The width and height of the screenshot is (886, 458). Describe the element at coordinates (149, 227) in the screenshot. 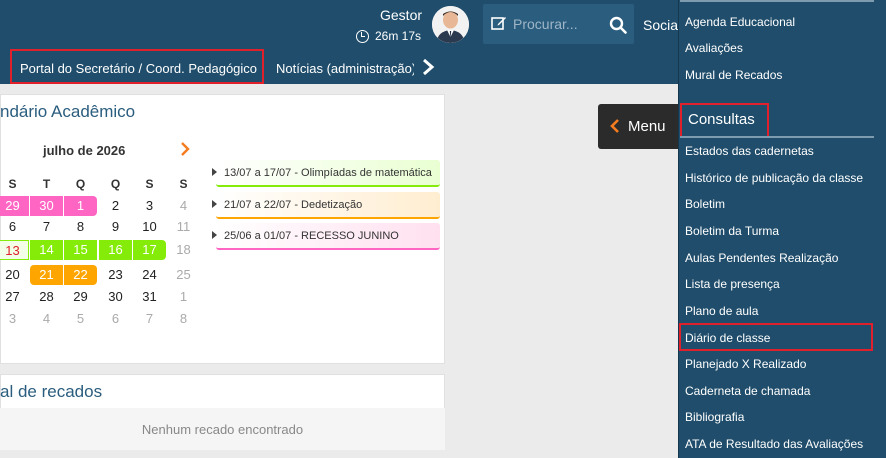

I see `calendar-day: 10` at that location.